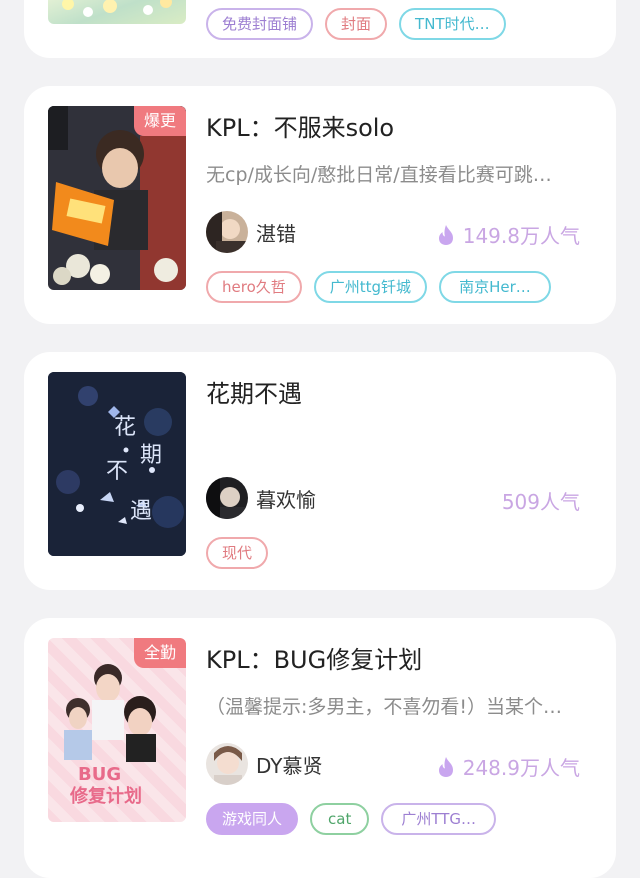  Describe the element at coordinates (117, 730) in the screenshot. I see `book-cover: BUG 修复计划 全勤` at that location.